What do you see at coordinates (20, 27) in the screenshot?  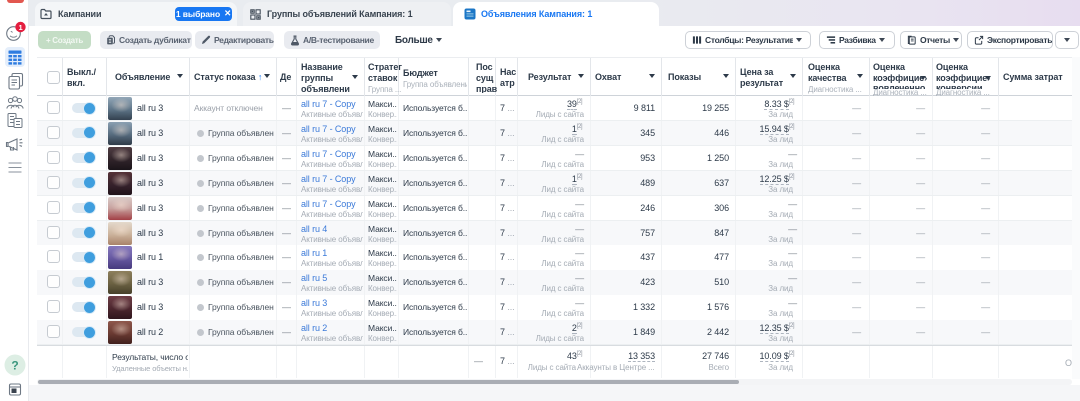 I see `svg-text: 1` at bounding box center [20, 27].